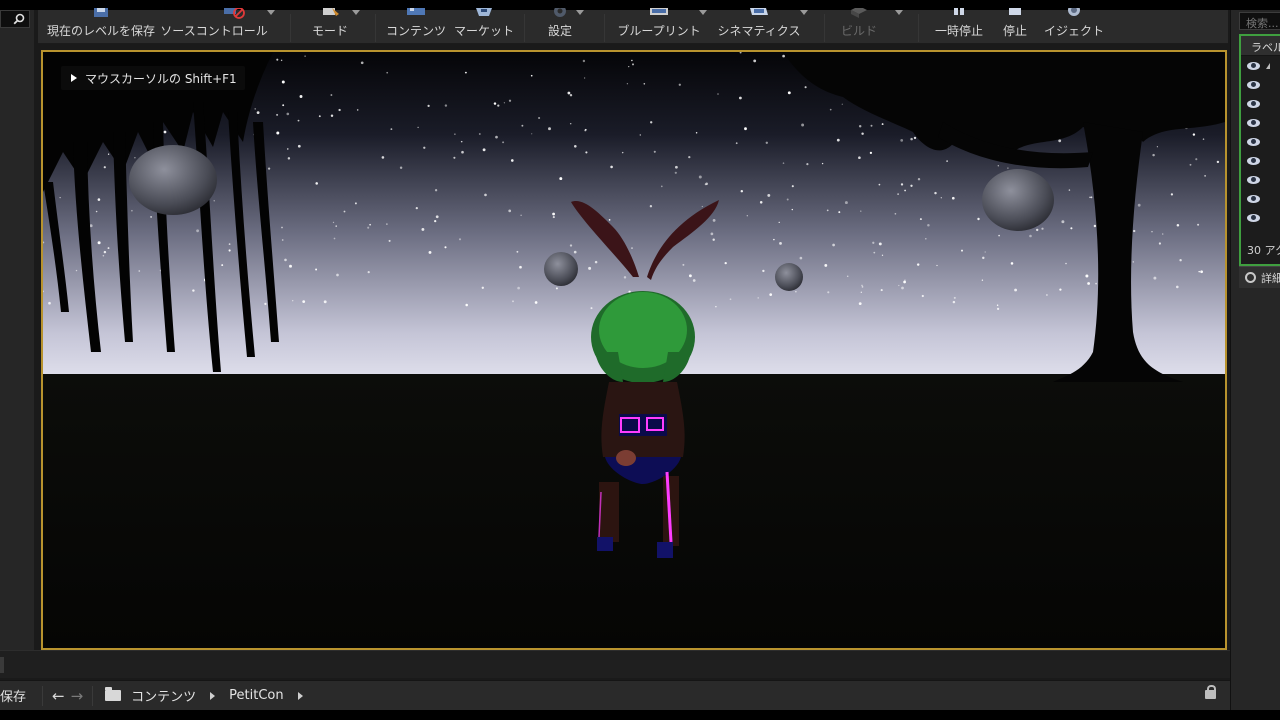 The height and width of the screenshot is (720, 1280). Describe the element at coordinates (113, 694) in the screenshot. I see `folder-icon` at that location.